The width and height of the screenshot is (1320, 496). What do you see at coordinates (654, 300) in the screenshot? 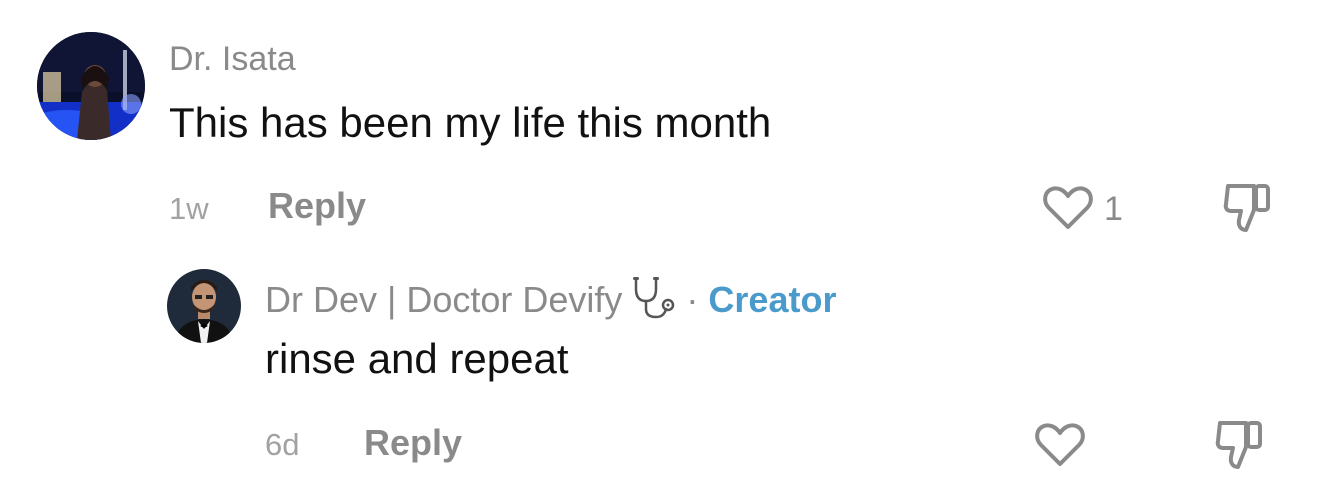
I see `stethoscope-icon` at bounding box center [654, 300].